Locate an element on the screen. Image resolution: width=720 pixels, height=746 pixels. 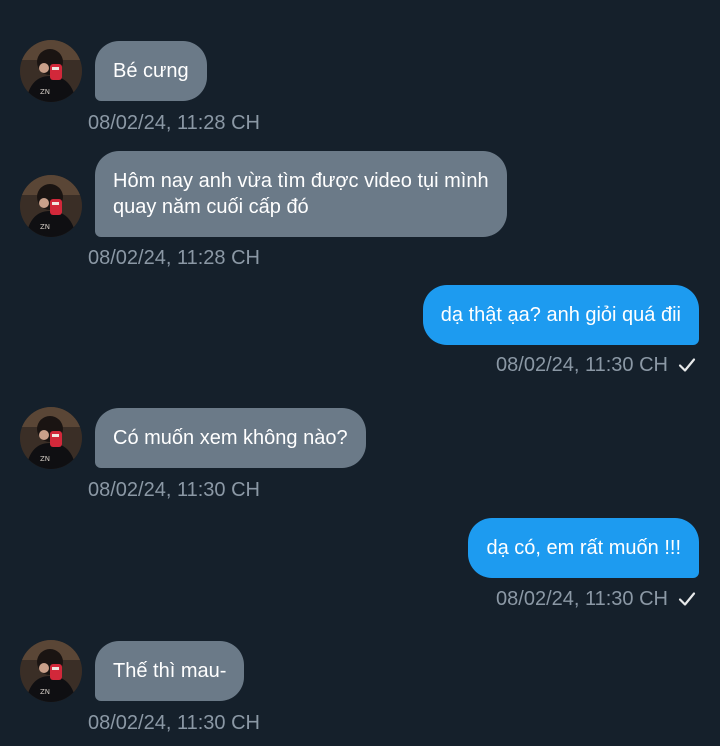
message-text-line: Hôm nay anh vừa tìm được video tụi mình is located at coordinates (301, 181).